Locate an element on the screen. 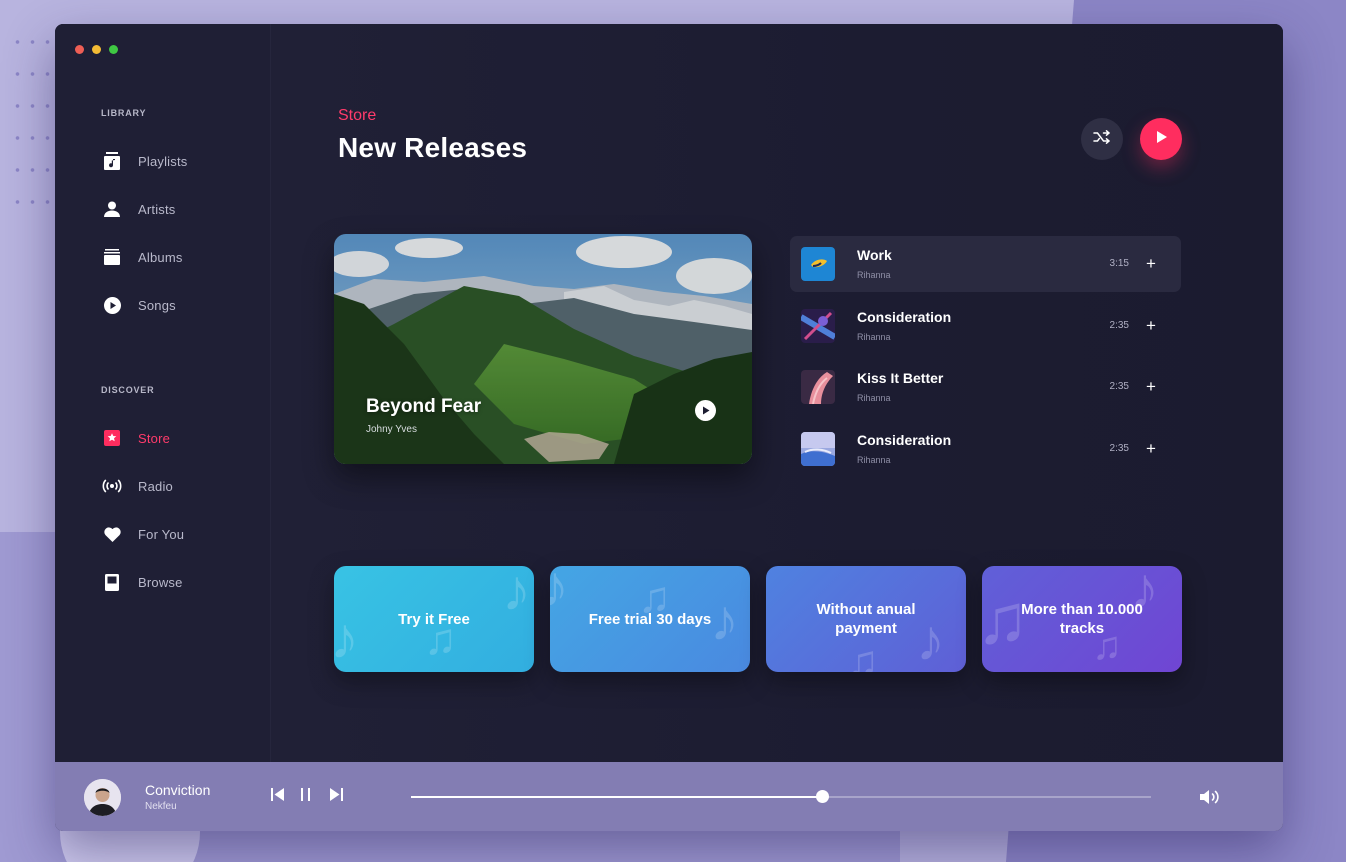 The height and width of the screenshot is (862, 1346). sidebar-item-radio: Radio is located at coordinates (137, 486).